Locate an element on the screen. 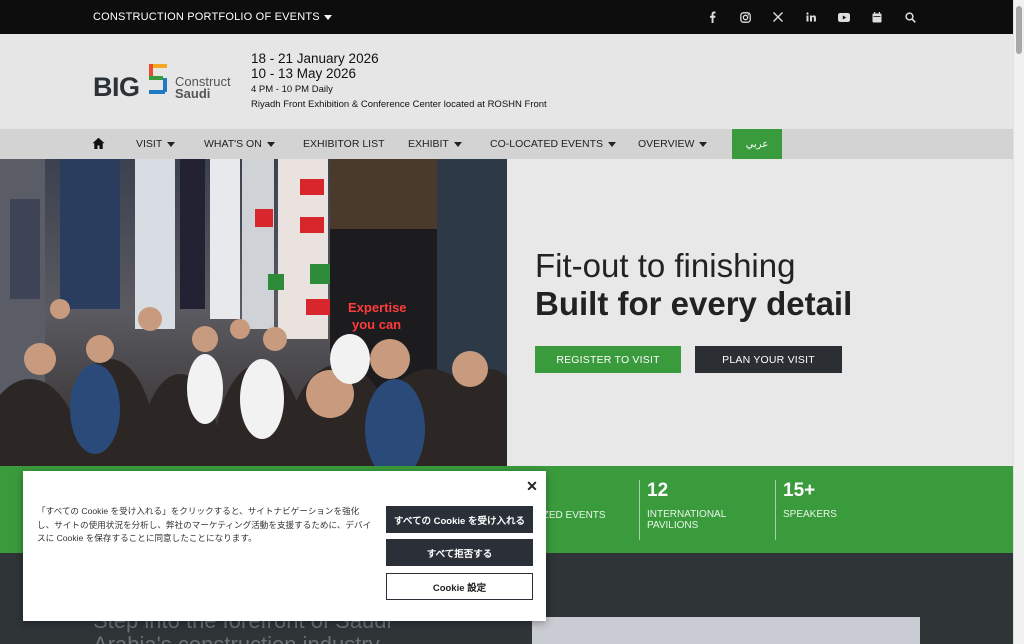 The image size is (1024, 644). stat-pavilions: 12 INTERNATIONAL PAVILIONS is located at coordinates (694, 510).